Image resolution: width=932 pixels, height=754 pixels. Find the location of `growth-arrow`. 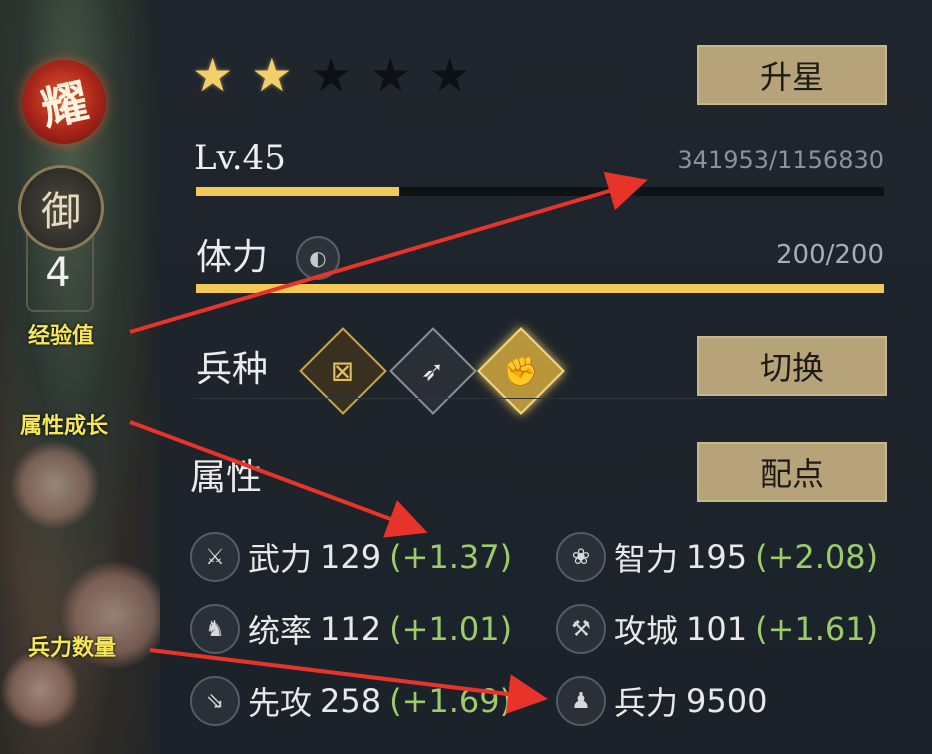

growth-arrow is located at coordinates (278, 479).